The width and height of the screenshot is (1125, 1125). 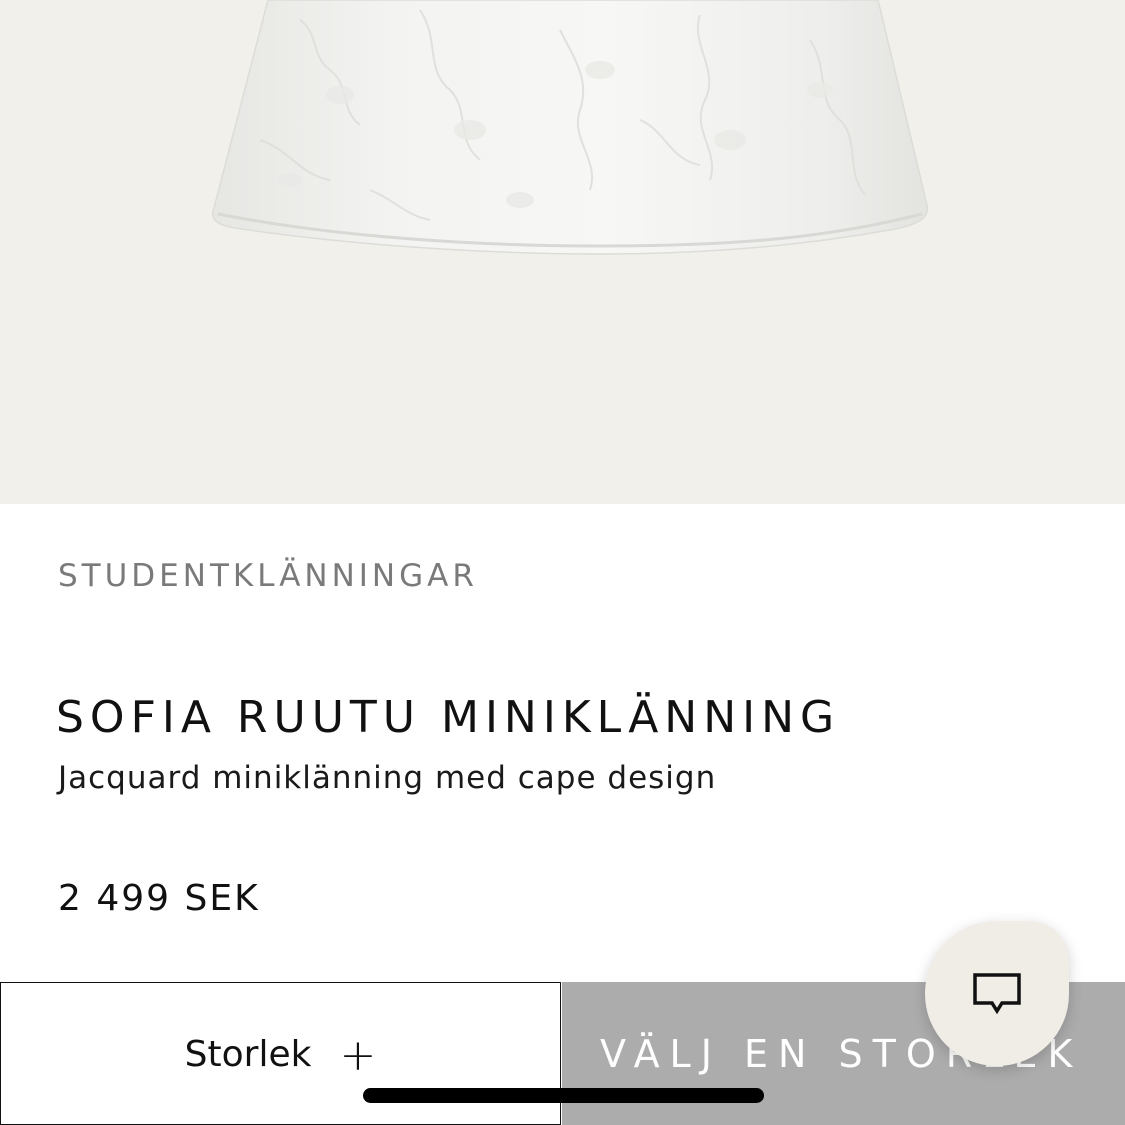 I want to click on product-subtitle: Jacquard miniklänning med cape design, so click(x=387, y=778).